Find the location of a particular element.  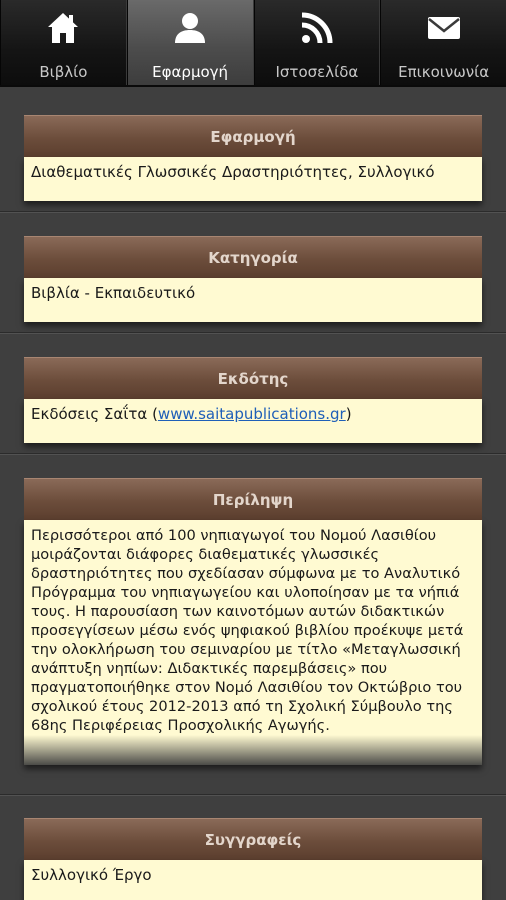

authors-body: Συλλογικό Έργο is located at coordinates (253, 880).